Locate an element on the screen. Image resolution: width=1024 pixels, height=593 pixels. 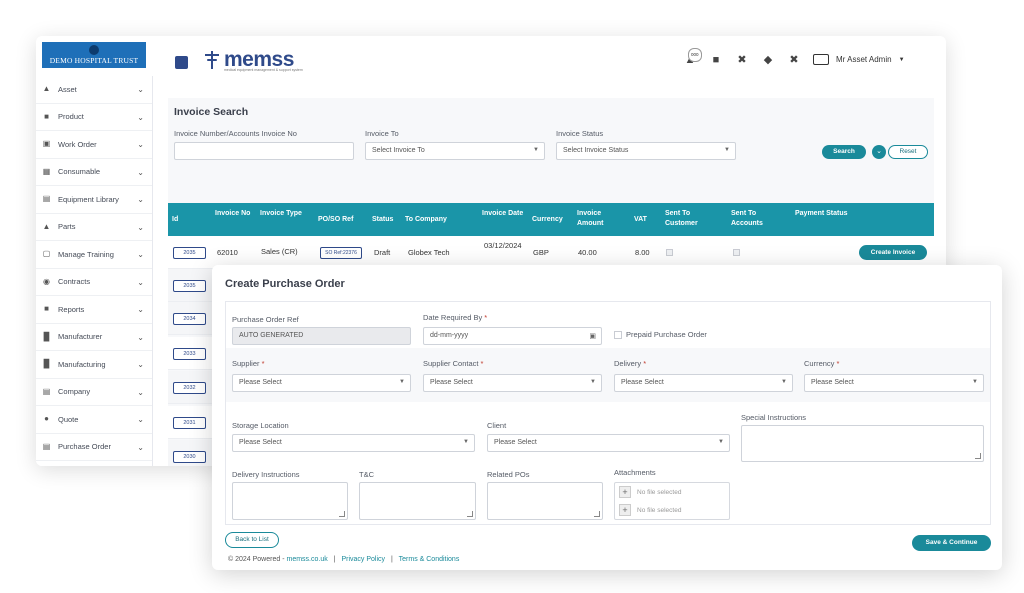
sidebar-item-product: ■ Product ⌄ is located at coordinates (94, 117).